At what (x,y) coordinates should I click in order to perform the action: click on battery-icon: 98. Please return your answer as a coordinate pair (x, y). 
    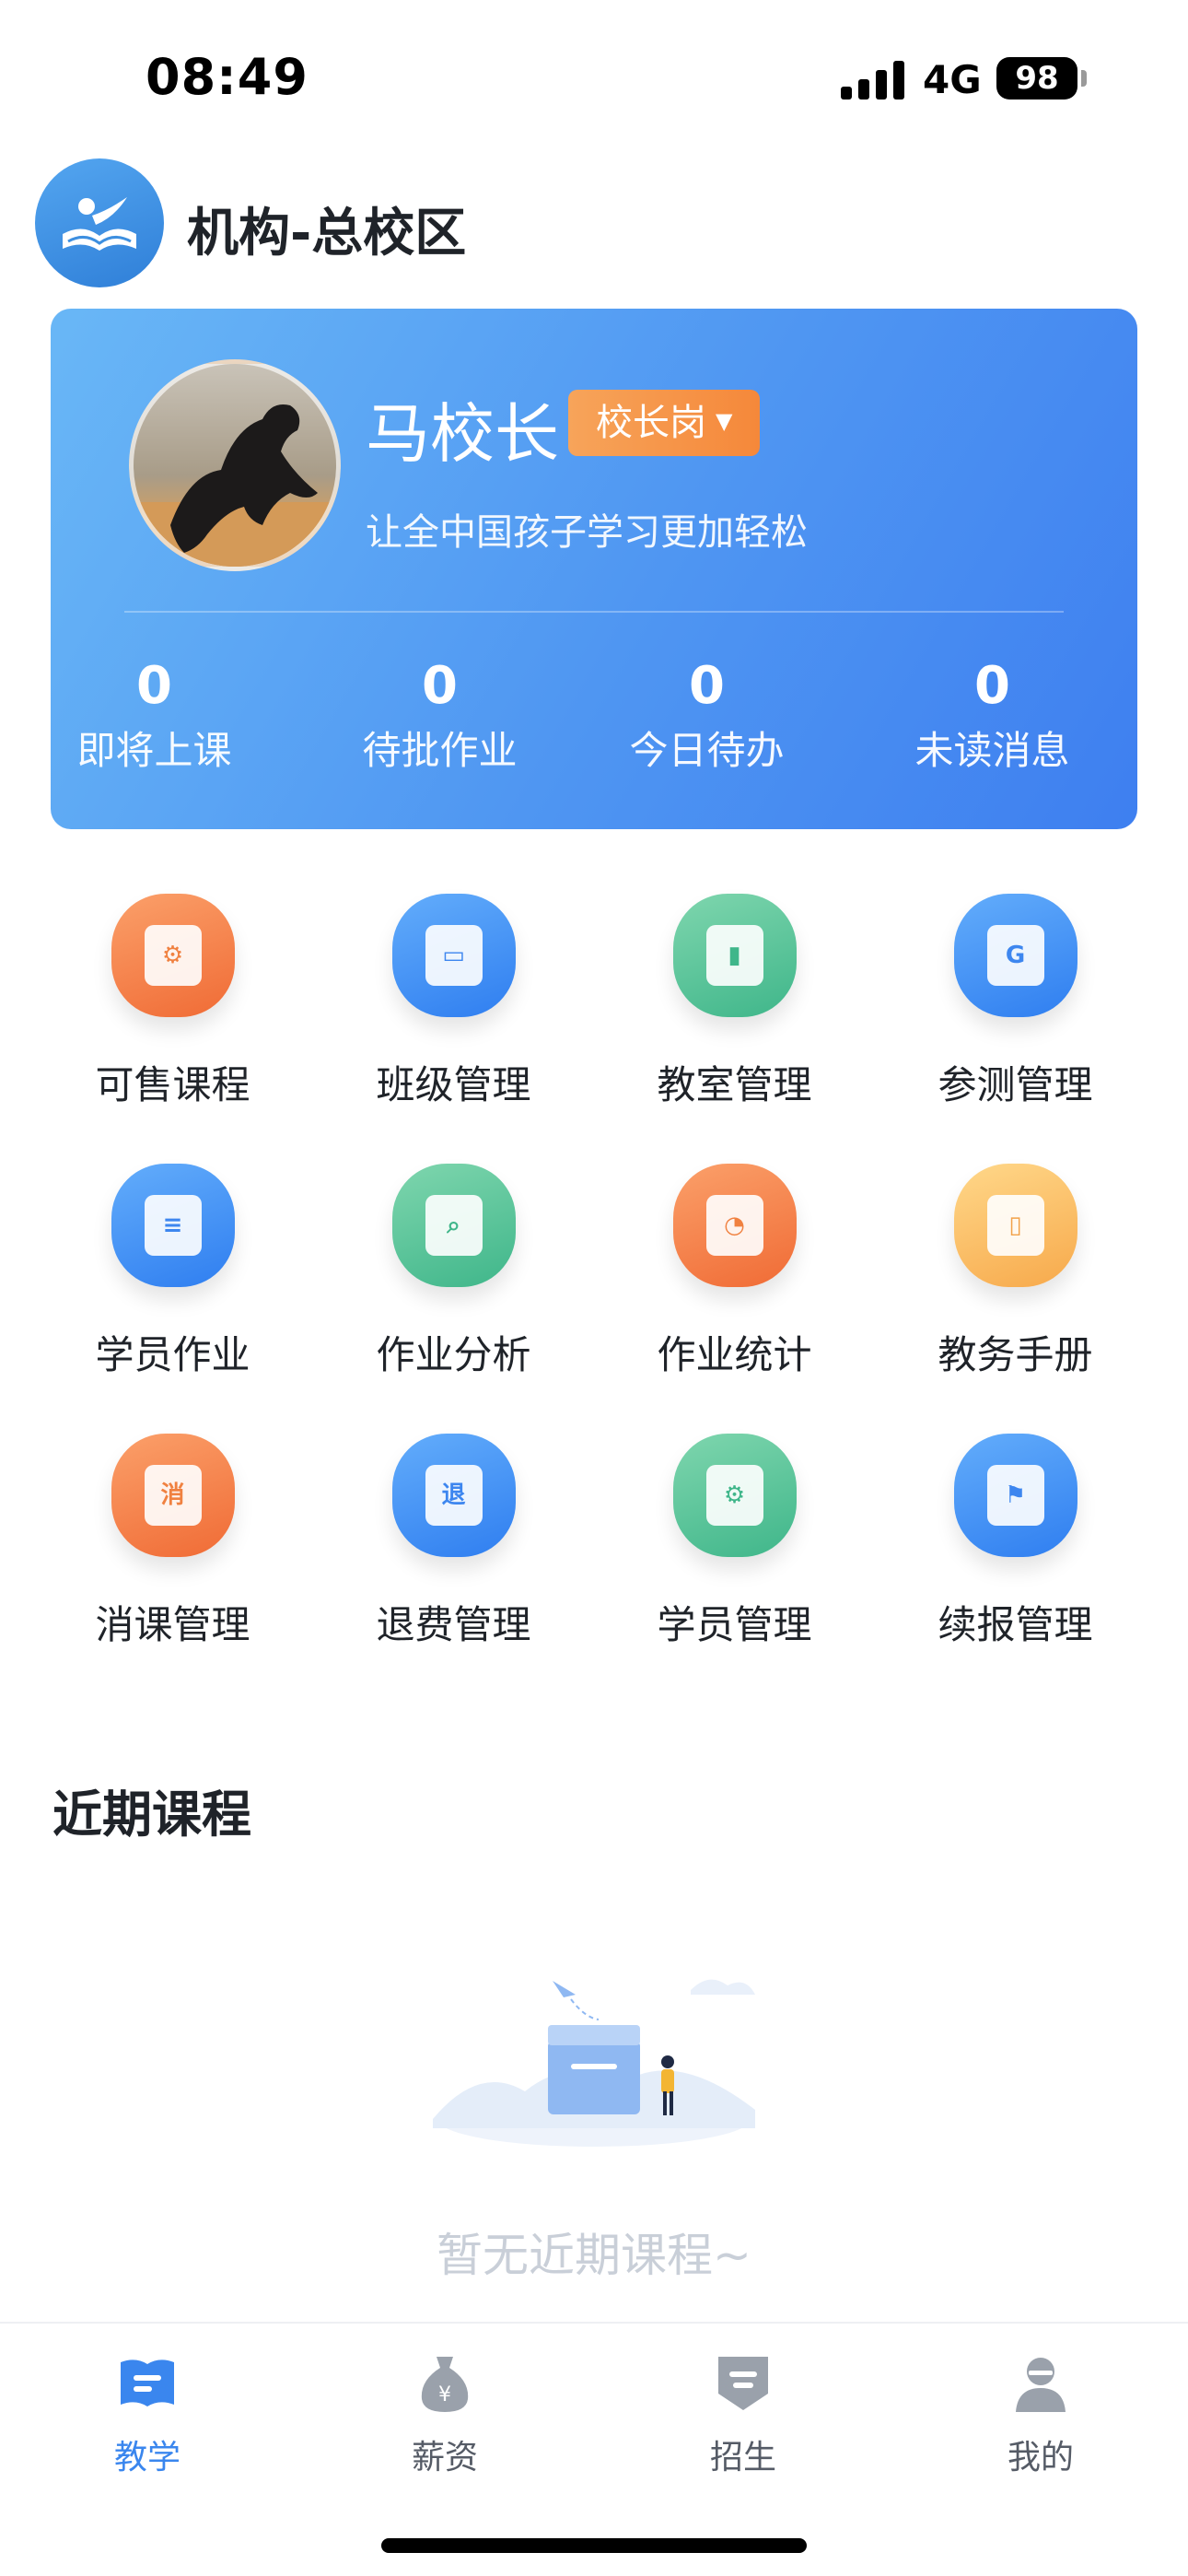
    Looking at the image, I should click on (1036, 78).